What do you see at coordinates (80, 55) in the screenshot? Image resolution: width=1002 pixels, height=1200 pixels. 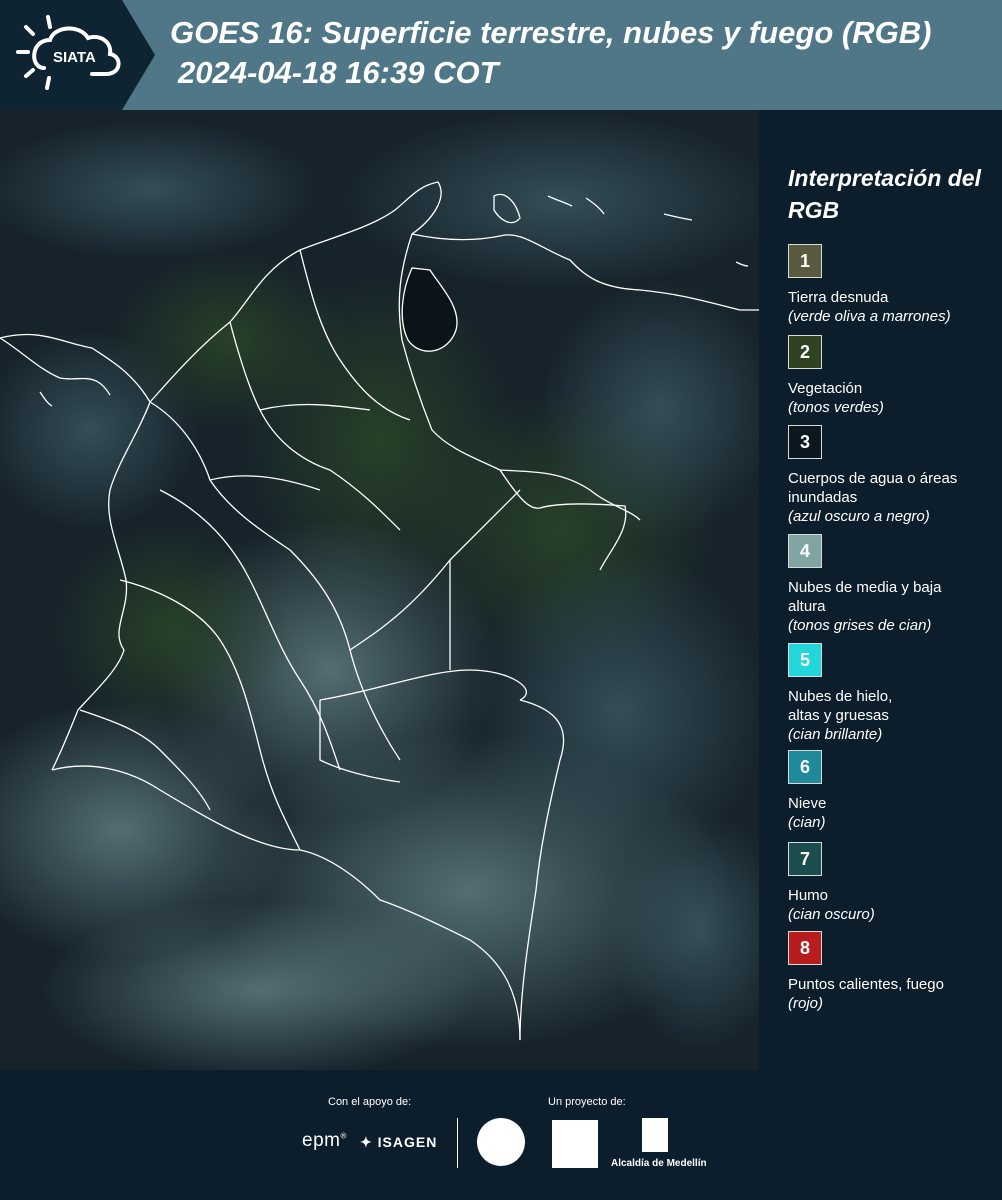 I see `logo-block: SIATA` at bounding box center [80, 55].